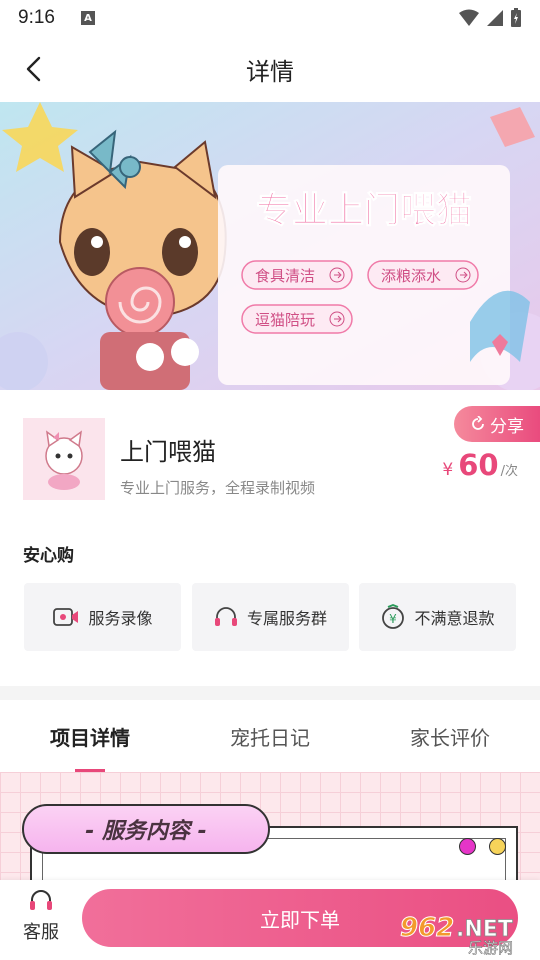 Image resolution: width=540 pixels, height=960 pixels. What do you see at coordinates (507, 426) in the screenshot?
I see `share-label: 分享` at bounding box center [507, 426].